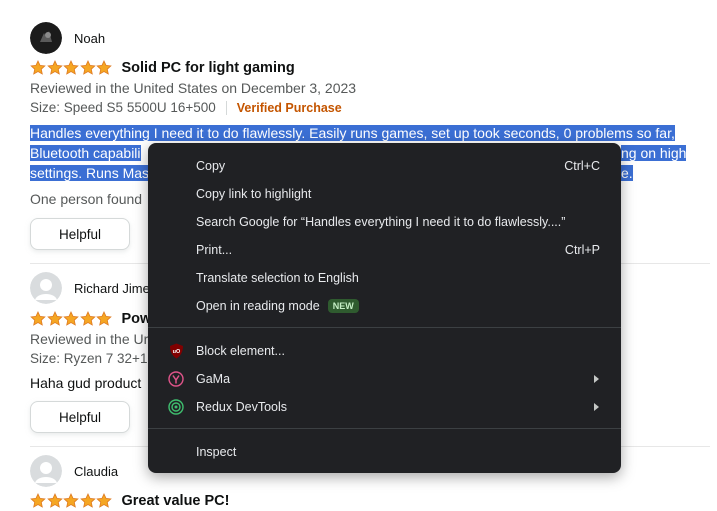  I want to click on review-body: Haha gud product, so click(86, 383).